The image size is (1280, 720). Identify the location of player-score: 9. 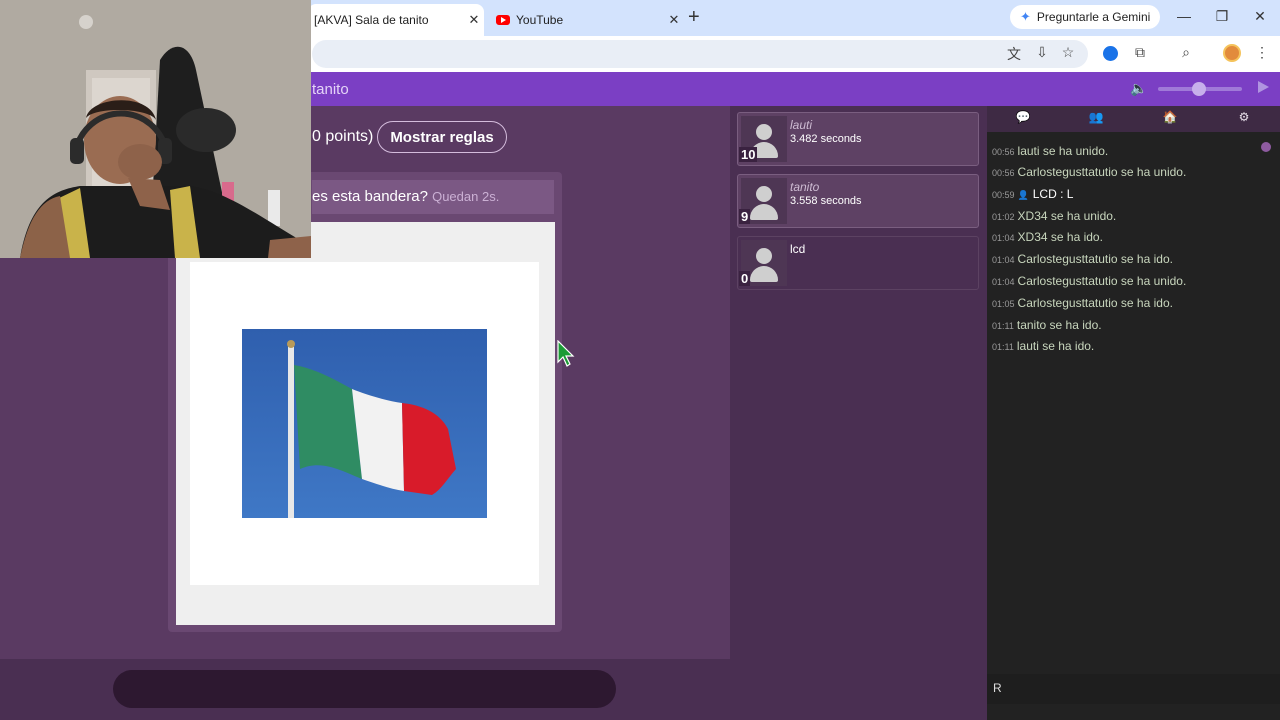
(745, 216).